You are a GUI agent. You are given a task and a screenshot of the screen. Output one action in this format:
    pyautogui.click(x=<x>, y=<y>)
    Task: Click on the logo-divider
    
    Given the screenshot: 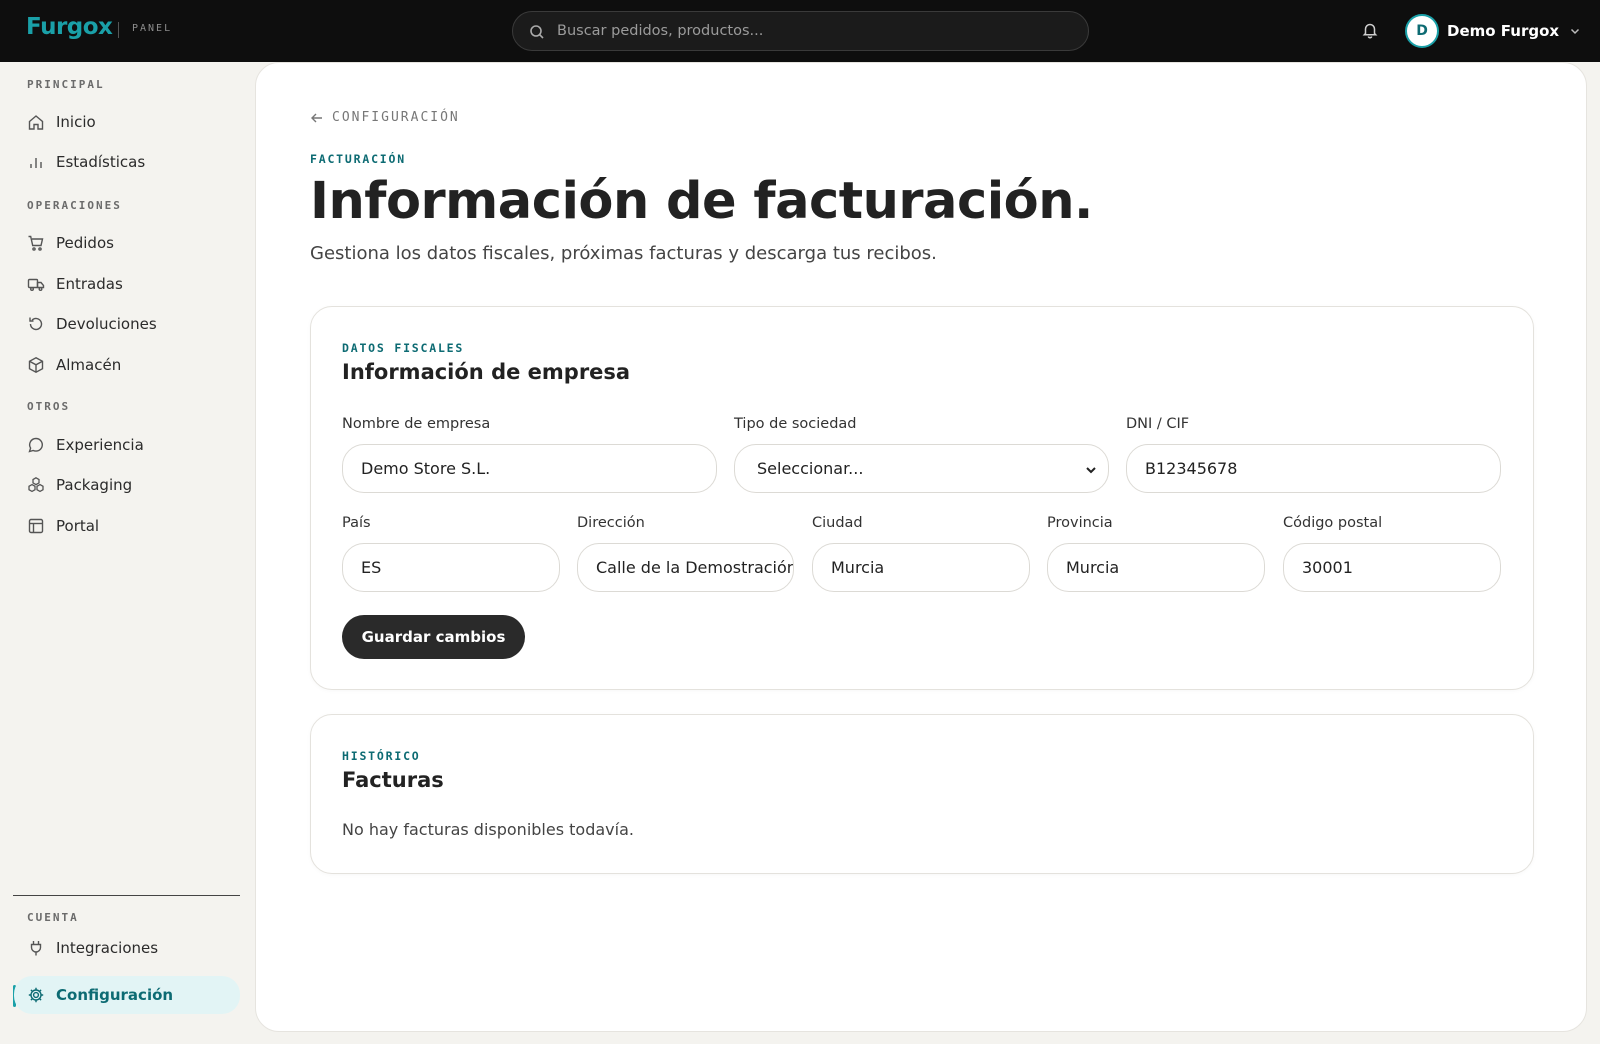 What is the action you would take?
    pyautogui.click(x=118, y=30)
    